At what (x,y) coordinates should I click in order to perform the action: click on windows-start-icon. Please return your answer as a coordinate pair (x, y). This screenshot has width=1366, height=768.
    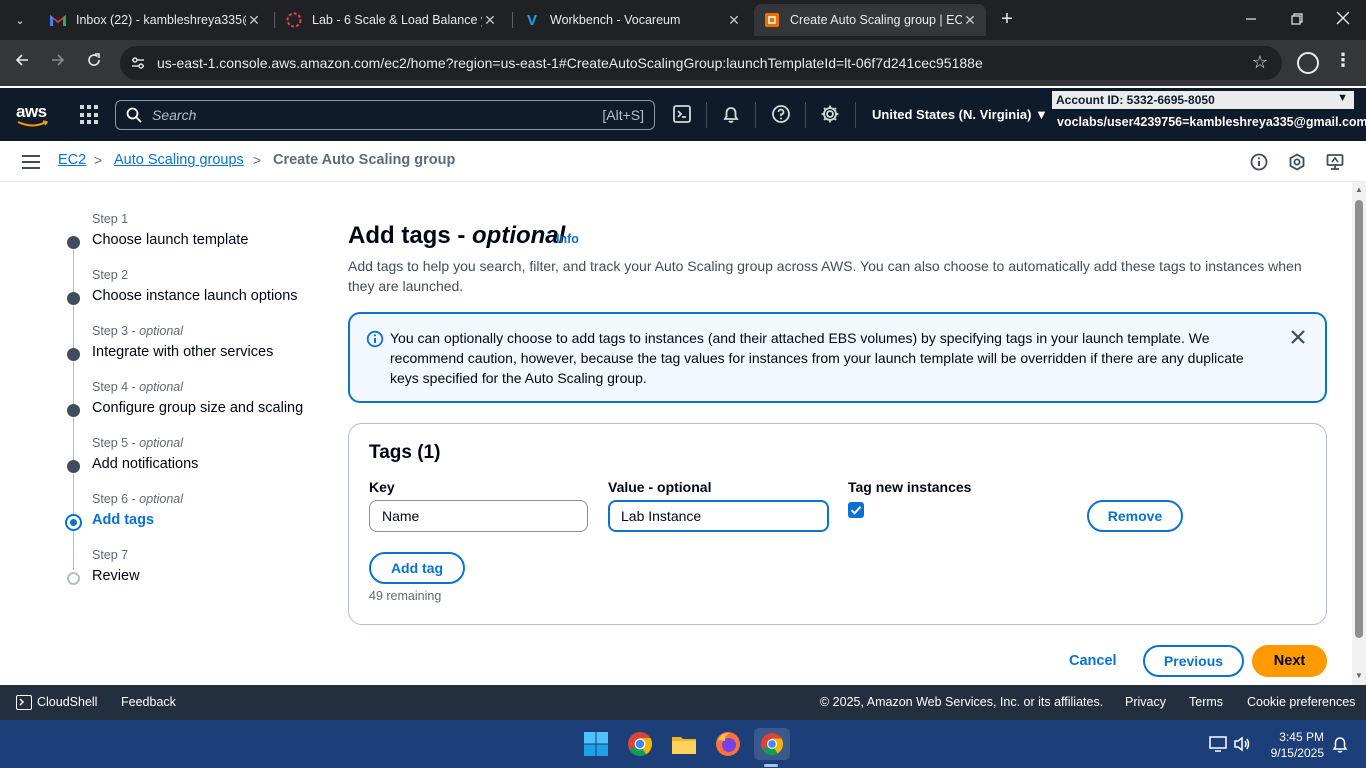
    Looking at the image, I should click on (596, 744).